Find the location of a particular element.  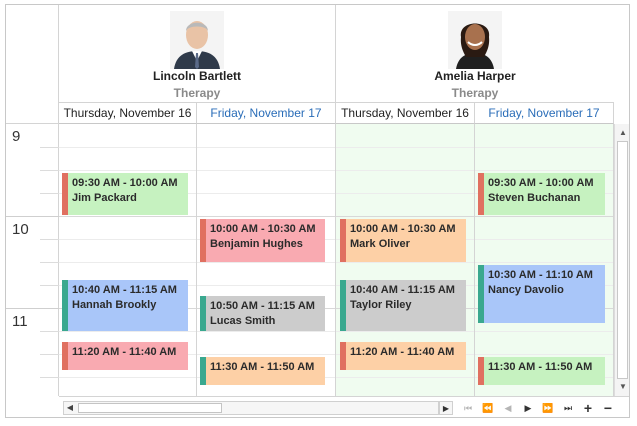

resource-header-amelia: Amelia Harper Therapy is located at coordinates (475, 54).